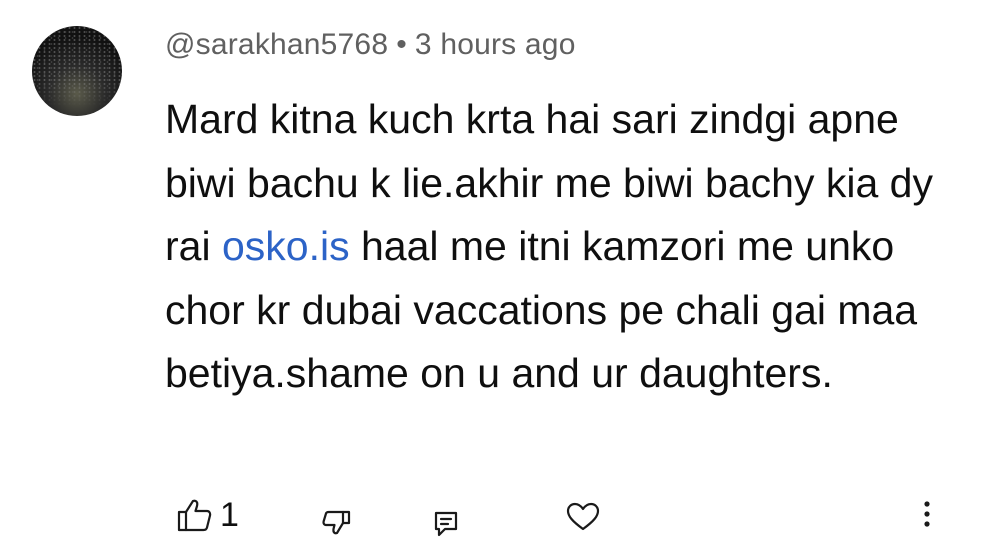 Image resolution: width=984 pixels, height=540 pixels. I want to click on avatar-image, so click(77, 71).